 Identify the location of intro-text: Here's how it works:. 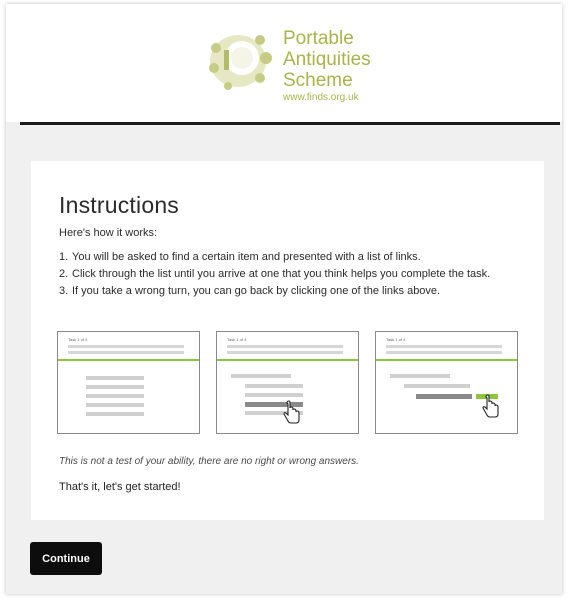
(108, 233).